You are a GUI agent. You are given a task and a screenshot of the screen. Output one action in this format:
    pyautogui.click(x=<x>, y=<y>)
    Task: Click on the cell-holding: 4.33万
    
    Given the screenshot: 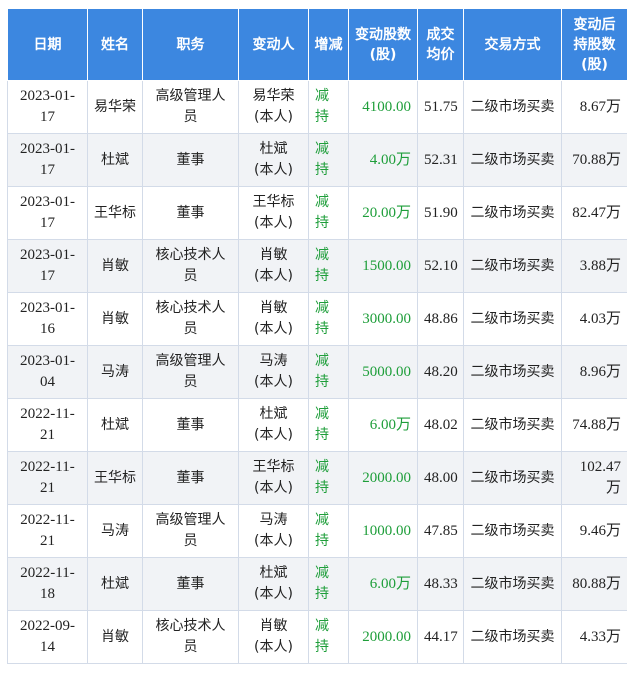 What is the action you would take?
    pyautogui.click(x=594, y=637)
    